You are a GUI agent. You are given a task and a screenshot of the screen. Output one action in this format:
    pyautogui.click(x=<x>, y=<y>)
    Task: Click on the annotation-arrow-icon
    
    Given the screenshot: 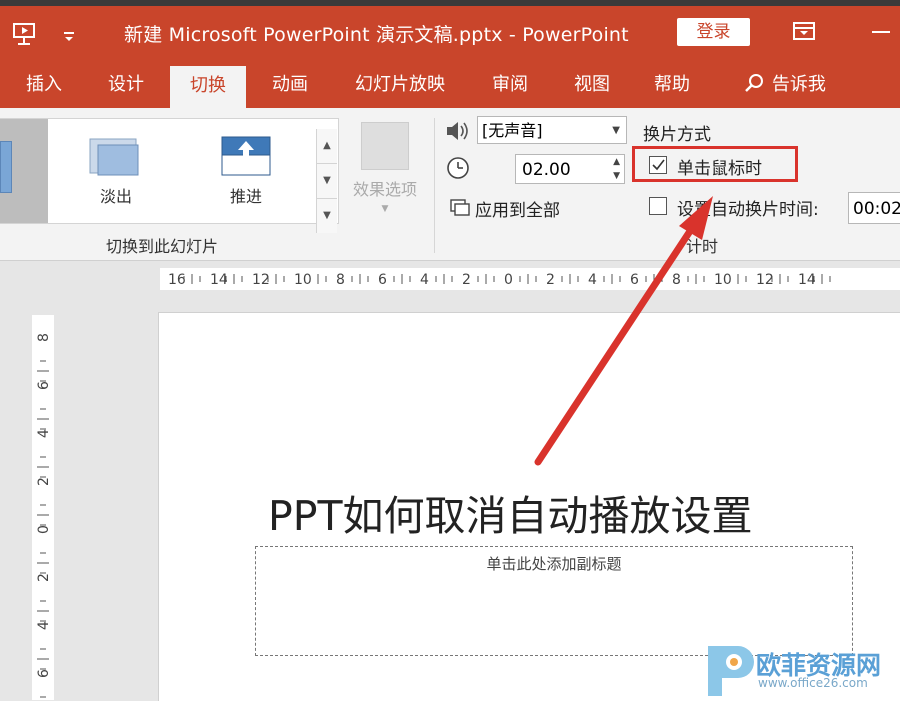 What is the action you would take?
    pyautogui.click(x=623, y=331)
    